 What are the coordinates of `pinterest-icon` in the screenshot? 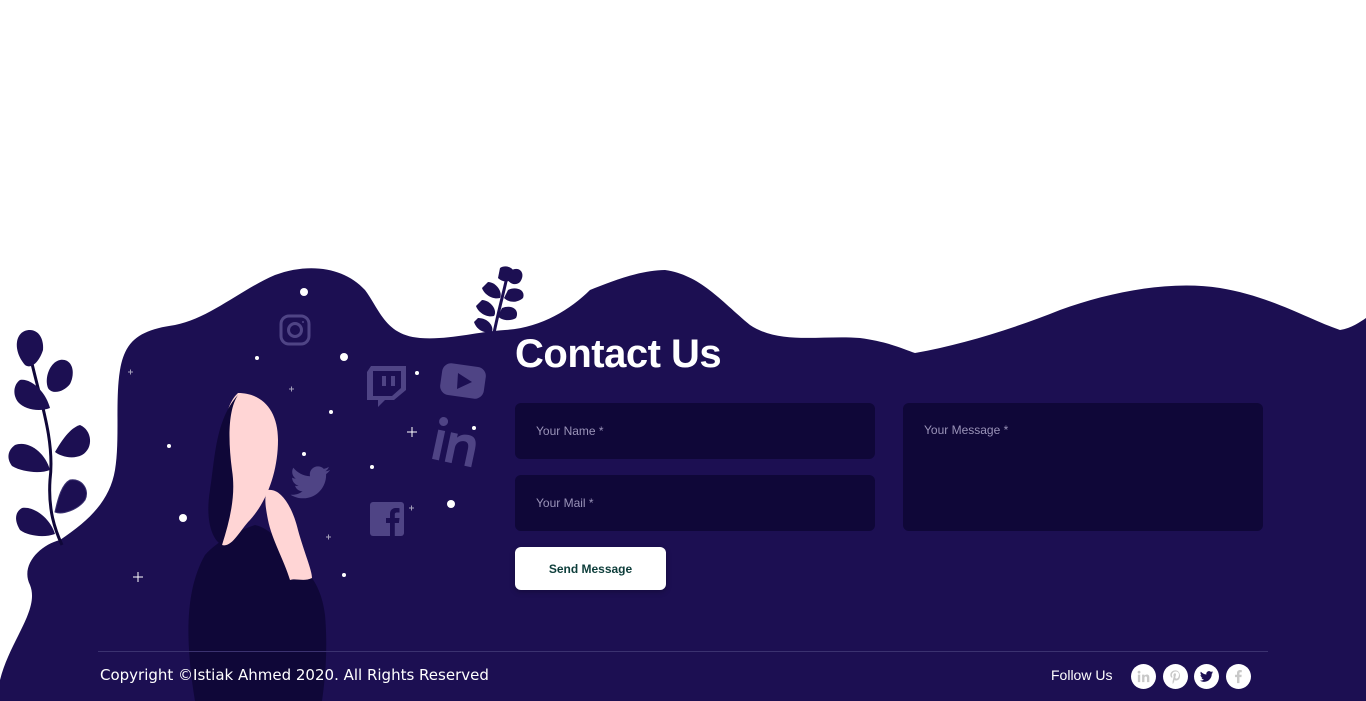 It's located at (1175, 676).